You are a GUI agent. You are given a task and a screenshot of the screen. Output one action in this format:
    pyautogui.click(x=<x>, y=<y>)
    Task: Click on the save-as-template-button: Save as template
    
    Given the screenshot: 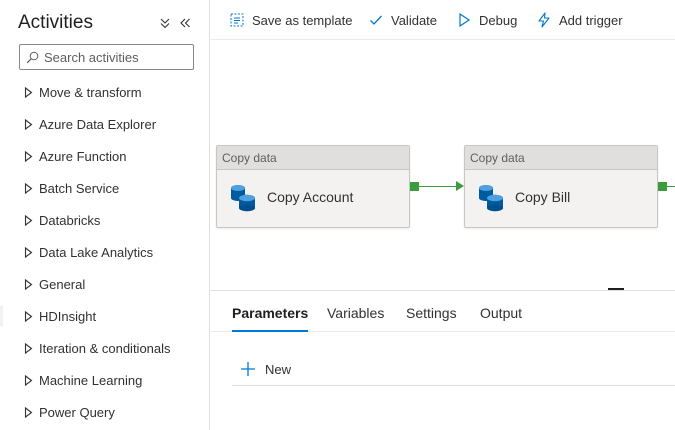 What is the action you would take?
    pyautogui.click(x=290, y=20)
    